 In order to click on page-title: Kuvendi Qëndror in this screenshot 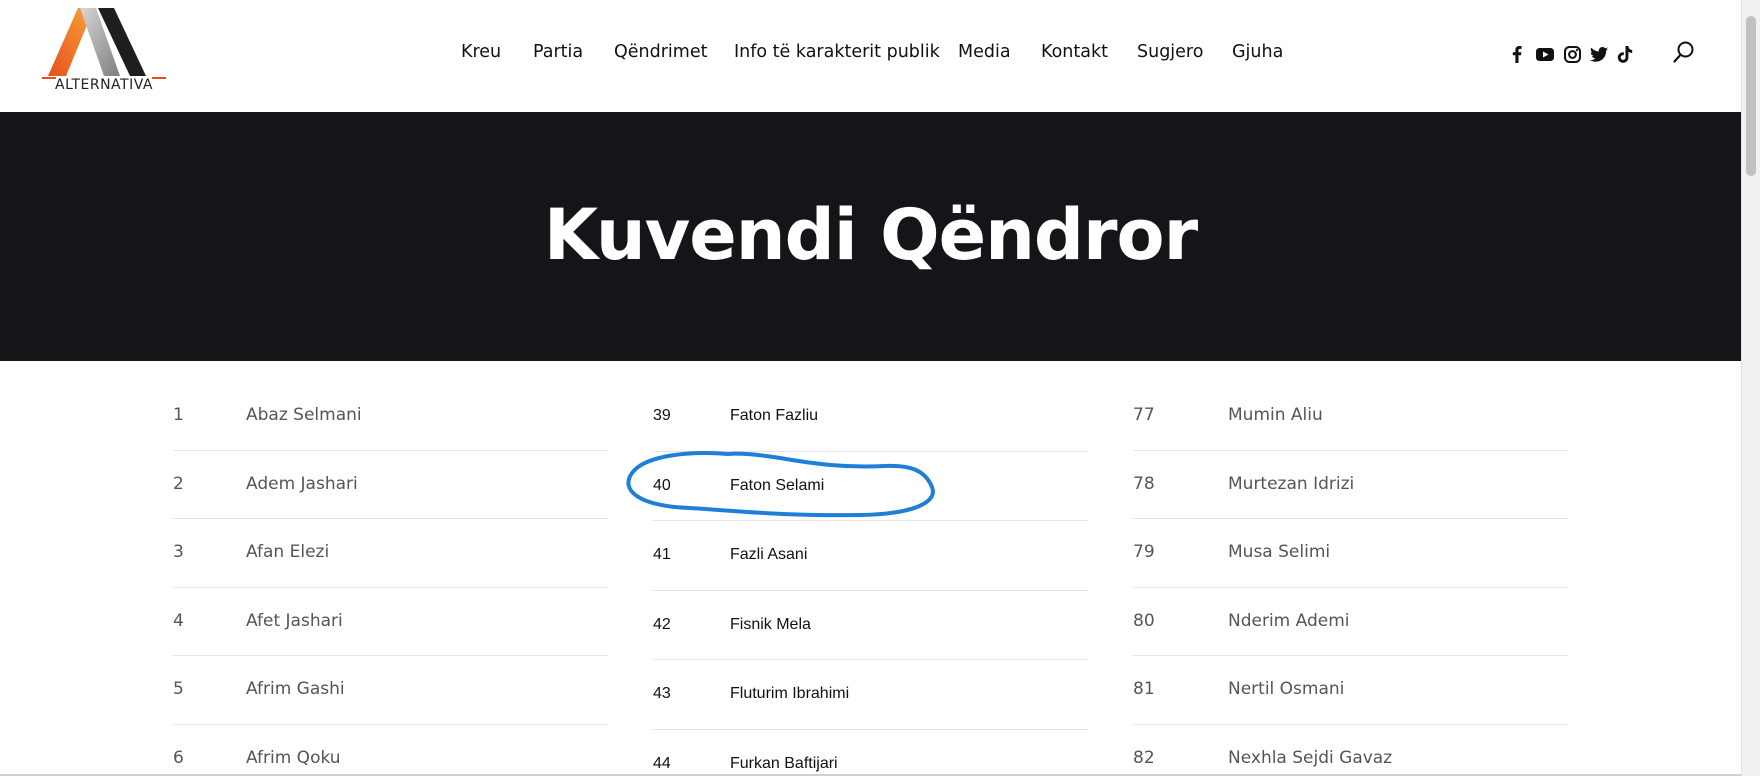, I will do `click(870, 235)`.